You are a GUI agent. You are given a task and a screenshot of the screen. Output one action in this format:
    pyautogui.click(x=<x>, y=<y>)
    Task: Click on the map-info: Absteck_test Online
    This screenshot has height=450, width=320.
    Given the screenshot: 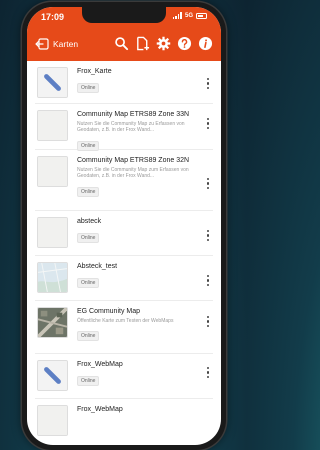 What is the action you would take?
    pyautogui.click(x=145, y=281)
    